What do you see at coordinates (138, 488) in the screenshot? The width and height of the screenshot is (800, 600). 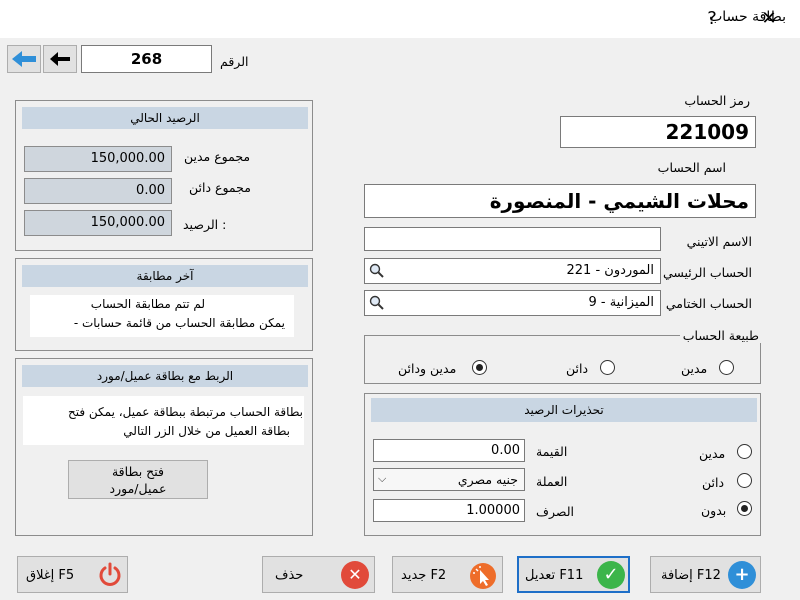 I see `open-card-line-2: عميل/مورد` at bounding box center [138, 488].